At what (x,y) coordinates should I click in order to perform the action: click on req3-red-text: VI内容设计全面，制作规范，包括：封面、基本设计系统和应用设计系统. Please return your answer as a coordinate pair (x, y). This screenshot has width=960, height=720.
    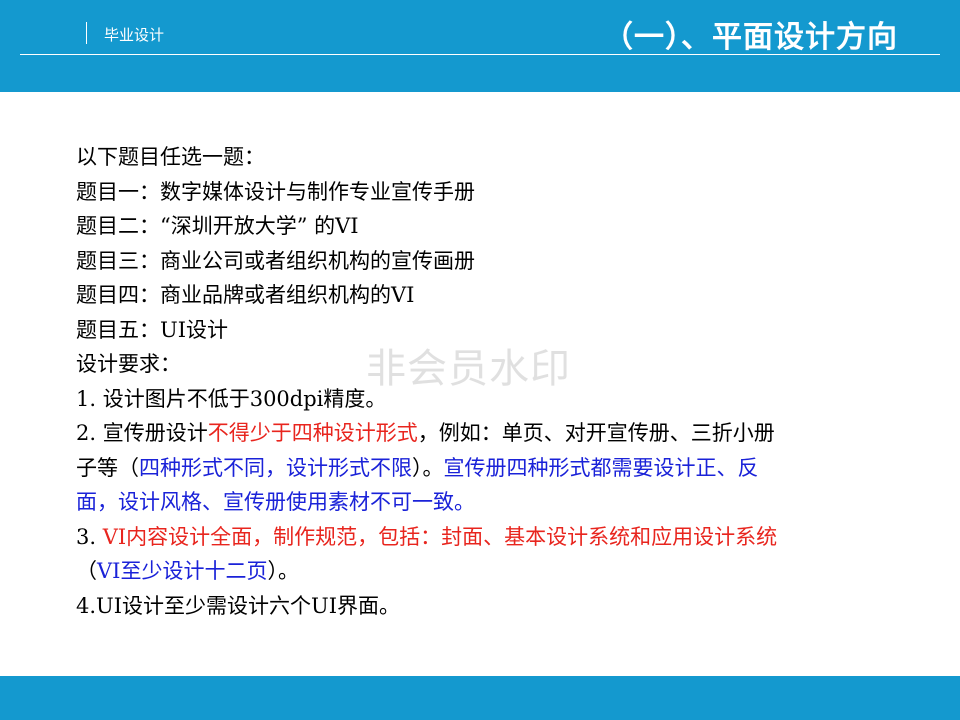
    Looking at the image, I should click on (440, 536).